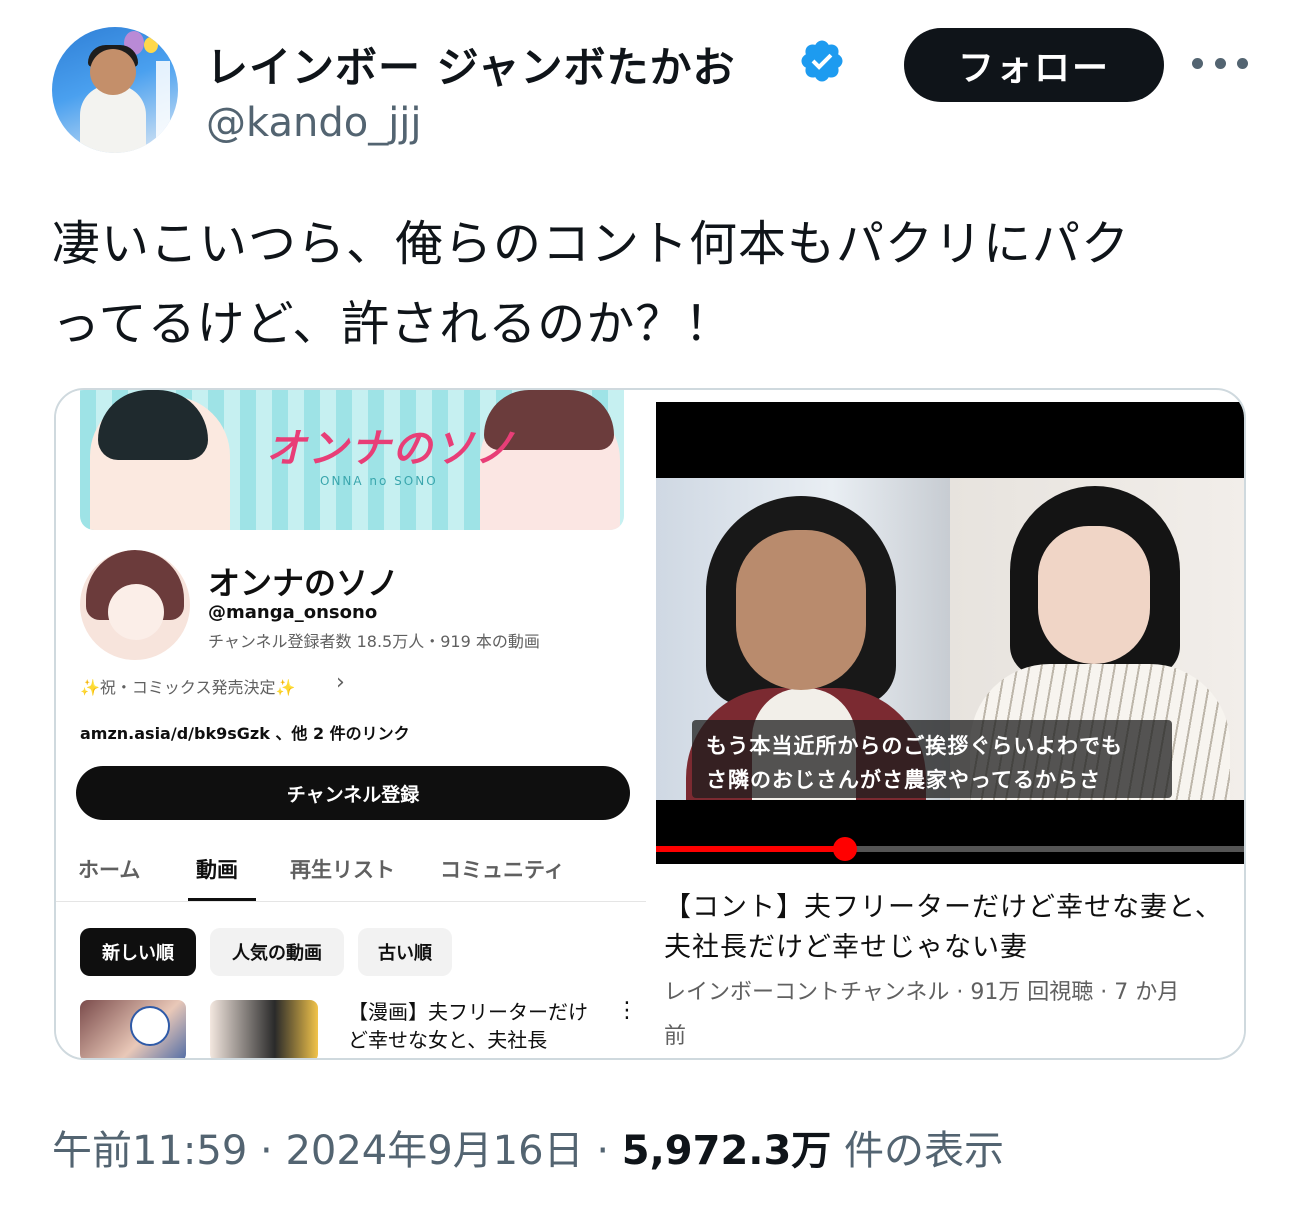 This screenshot has height=1222, width=1300. What do you see at coordinates (502, 870) in the screenshot?
I see `tab-community: コミュニティ` at bounding box center [502, 870].